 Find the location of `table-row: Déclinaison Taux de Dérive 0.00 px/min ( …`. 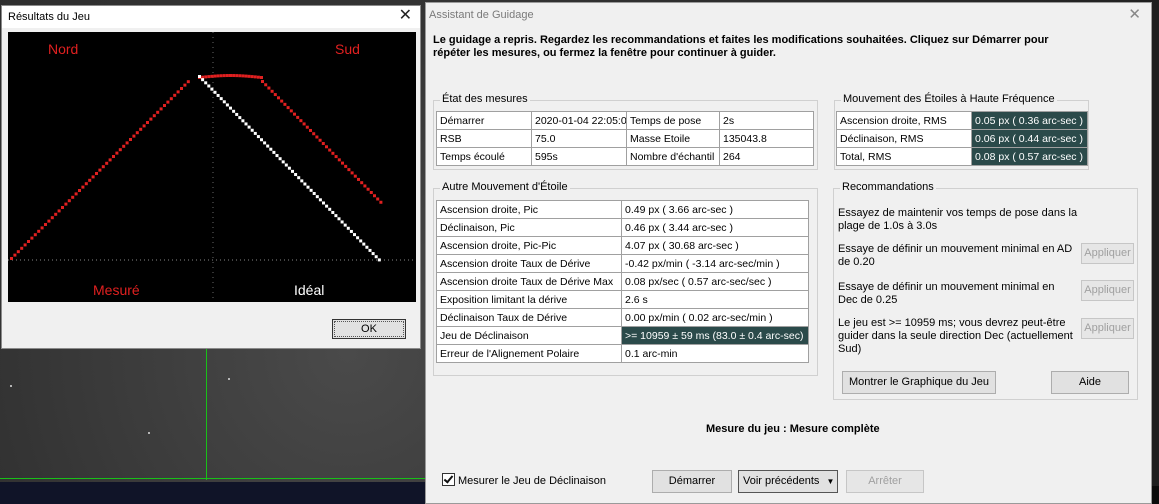

table-row: Déclinaison Taux de Dérive 0.00 px/min ( … is located at coordinates (622, 317).